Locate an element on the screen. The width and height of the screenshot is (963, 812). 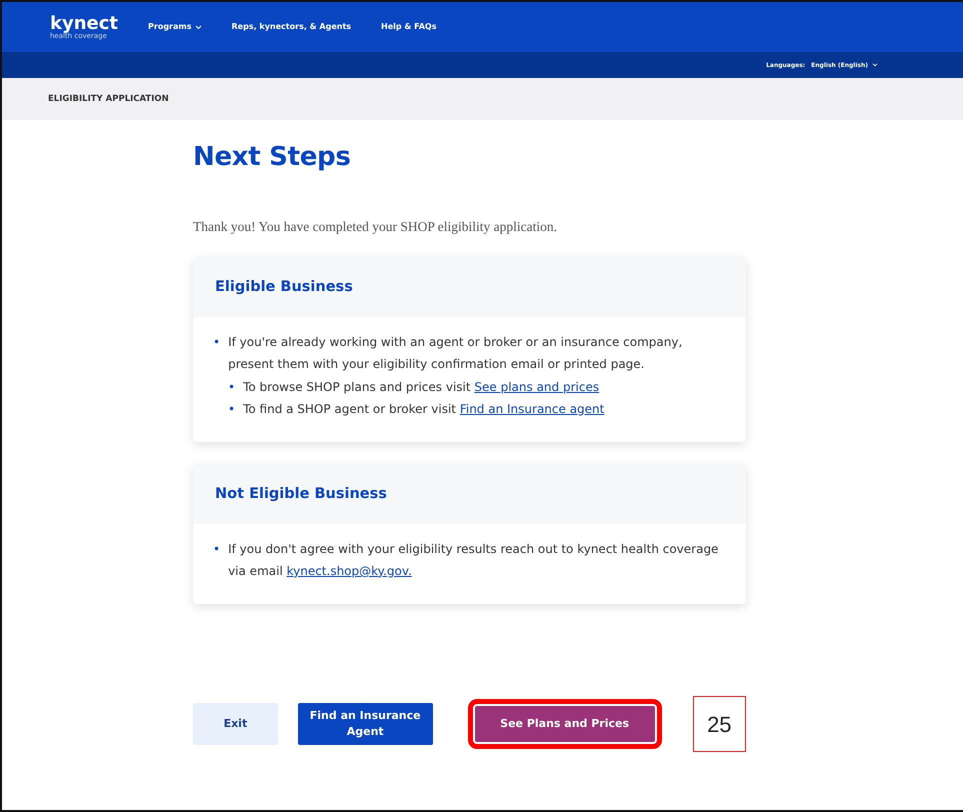
chevron-icon is located at coordinates (875, 65).